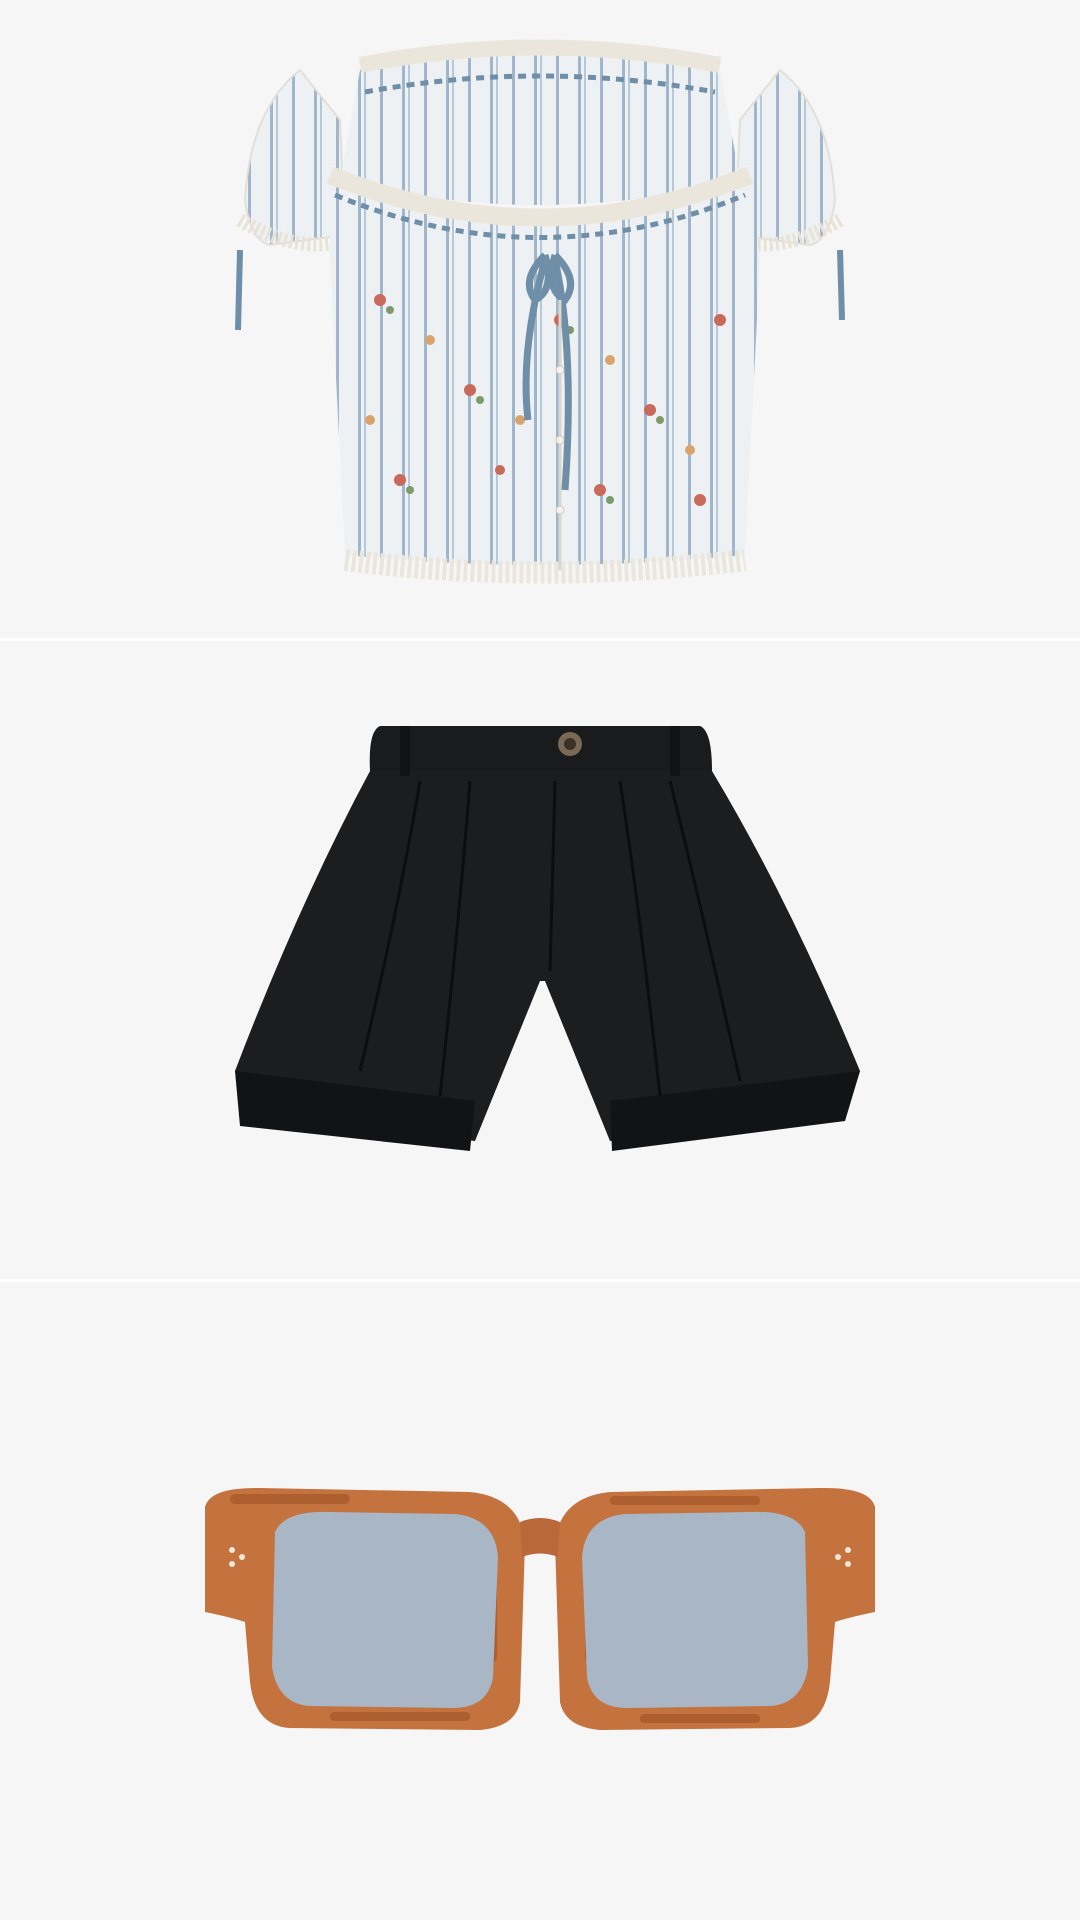 This screenshot has height=1920, width=1080. I want to click on left-lens, so click(385, 1609).